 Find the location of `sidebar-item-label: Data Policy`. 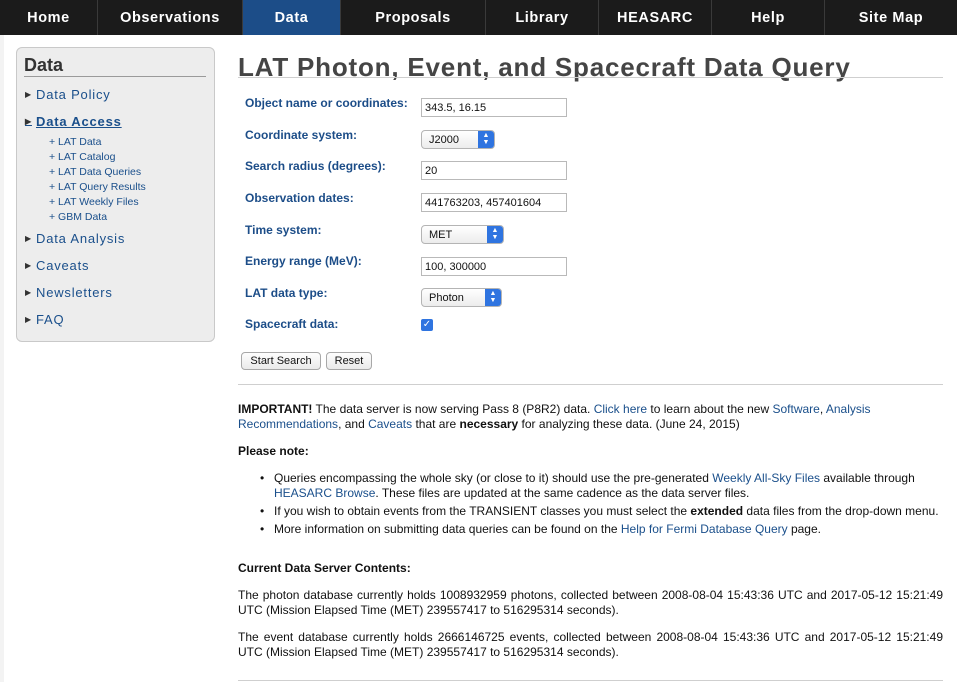

sidebar-item-label: Data Policy is located at coordinates (73, 94).